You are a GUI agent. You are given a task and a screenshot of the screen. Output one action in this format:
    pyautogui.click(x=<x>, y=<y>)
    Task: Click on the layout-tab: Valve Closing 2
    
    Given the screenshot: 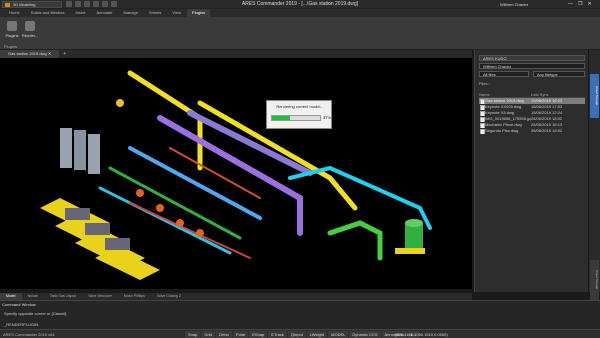 What is the action you would take?
    pyautogui.click(x=169, y=296)
    